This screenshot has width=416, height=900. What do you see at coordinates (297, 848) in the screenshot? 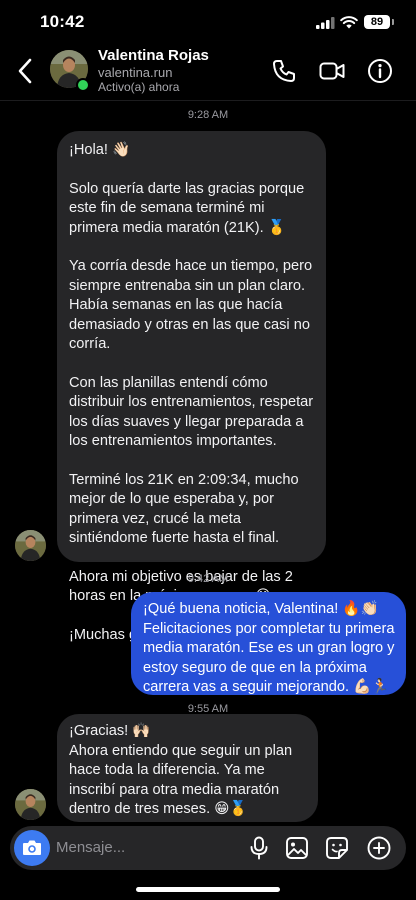
I see `gallery-icon` at bounding box center [297, 848].